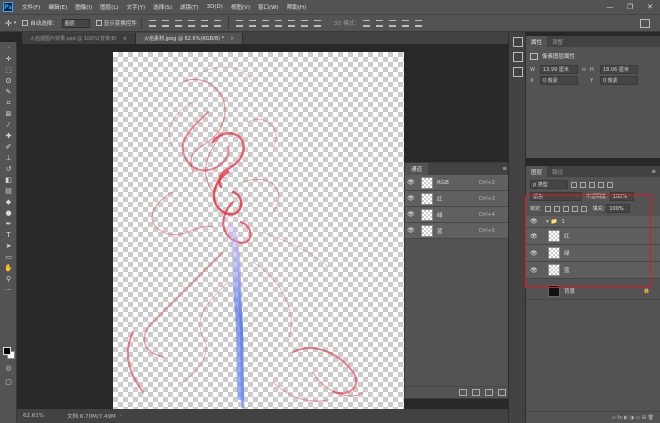  What do you see at coordinates (8, 92) in the screenshot?
I see `quick-select-tool-icon: ✎` at bounding box center [8, 92].